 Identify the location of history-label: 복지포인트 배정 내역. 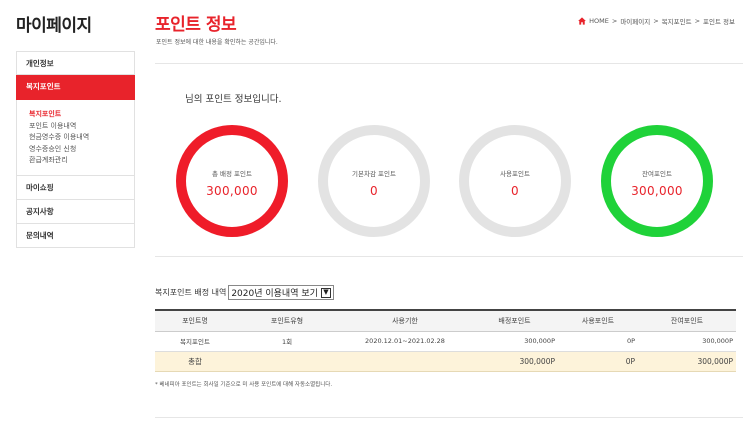
(191, 292).